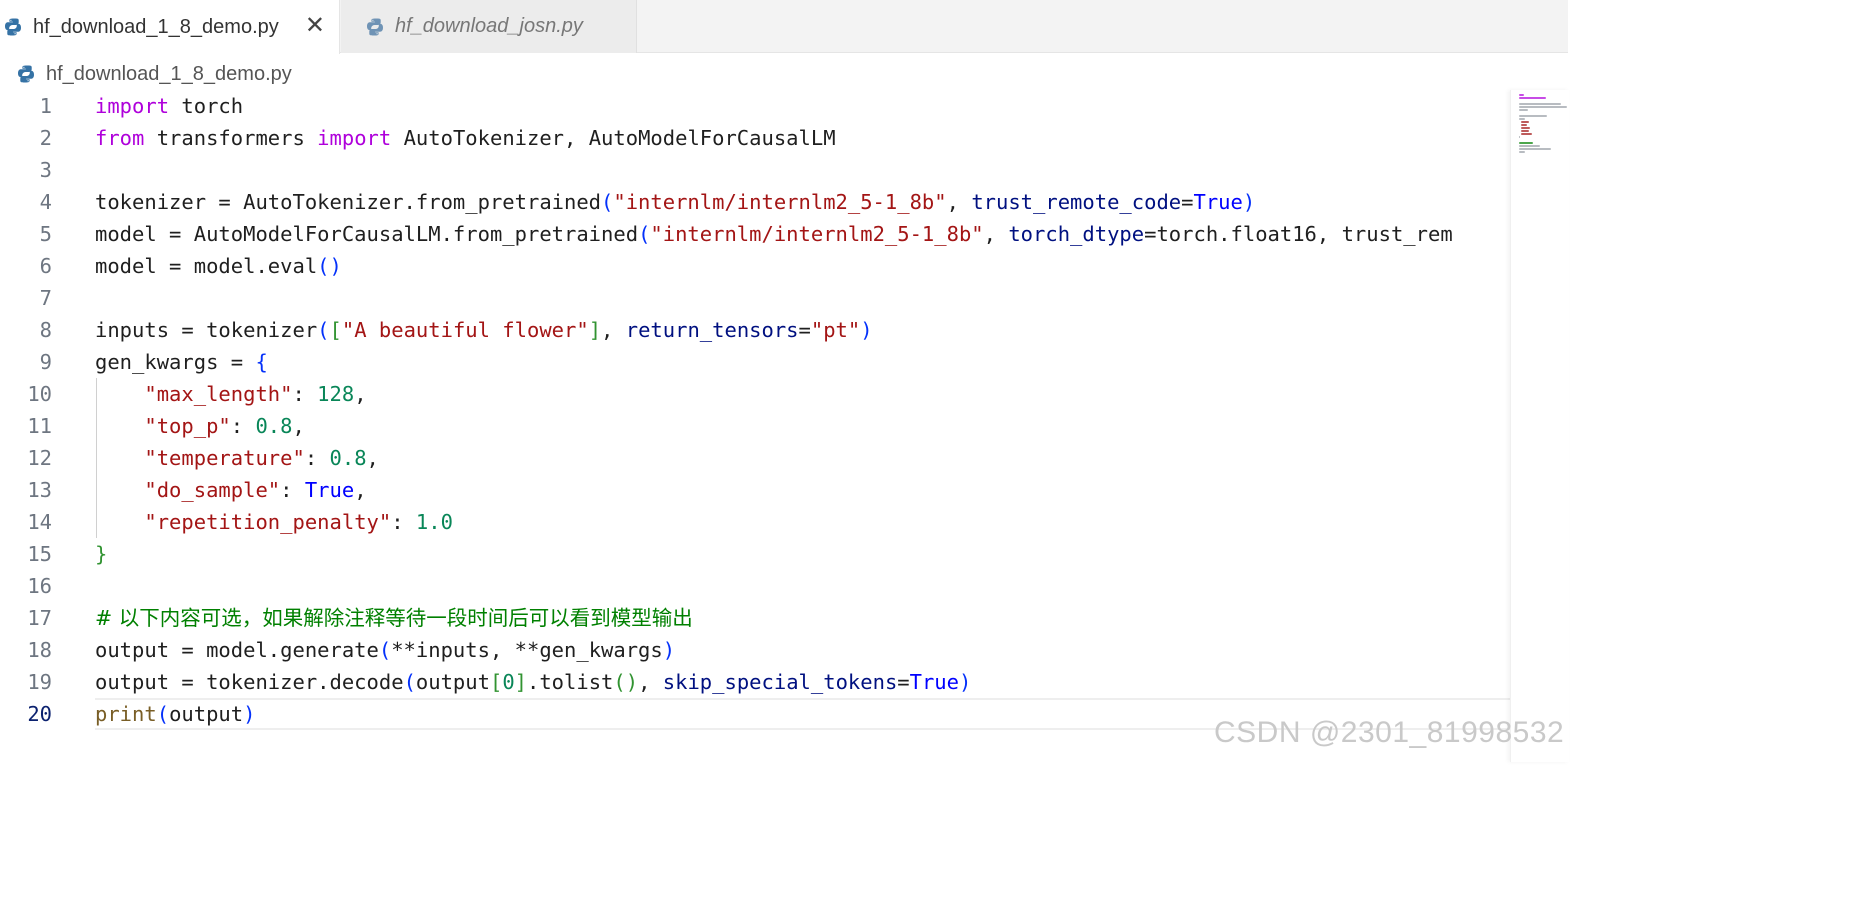  I want to click on code-text: "top_p": 0.8,, so click(802, 426).